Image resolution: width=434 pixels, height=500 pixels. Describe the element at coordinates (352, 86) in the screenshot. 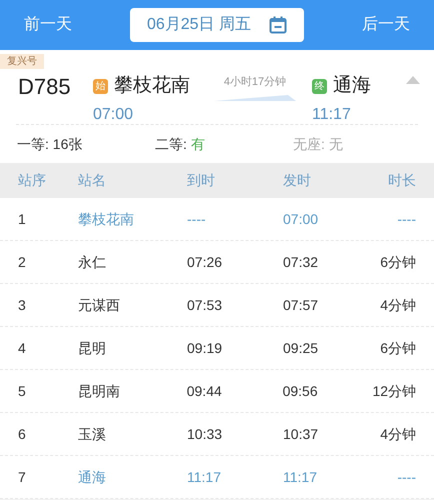

I see `station-name: 通海` at that location.